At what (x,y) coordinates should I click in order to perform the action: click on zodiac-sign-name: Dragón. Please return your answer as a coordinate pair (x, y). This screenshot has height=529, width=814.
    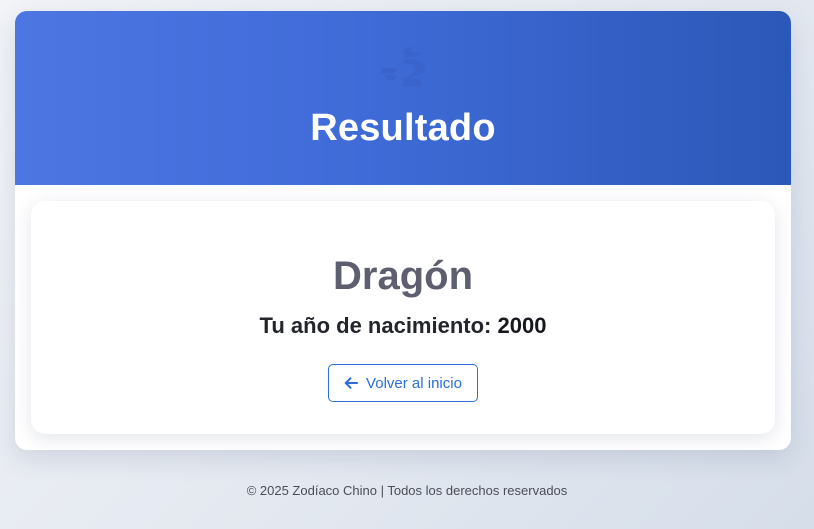
    Looking at the image, I should click on (403, 276).